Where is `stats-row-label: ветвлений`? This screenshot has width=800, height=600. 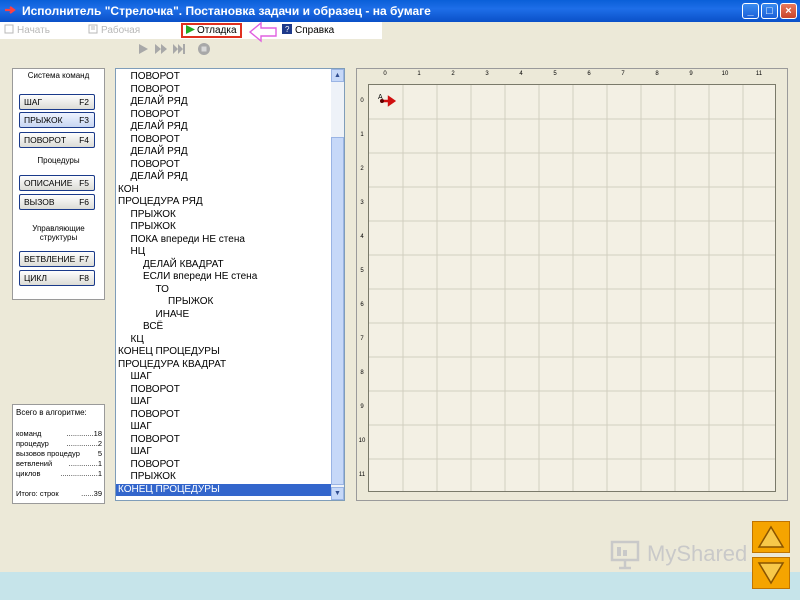 stats-row-label: ветвлений is located at coordinates (34, 463).